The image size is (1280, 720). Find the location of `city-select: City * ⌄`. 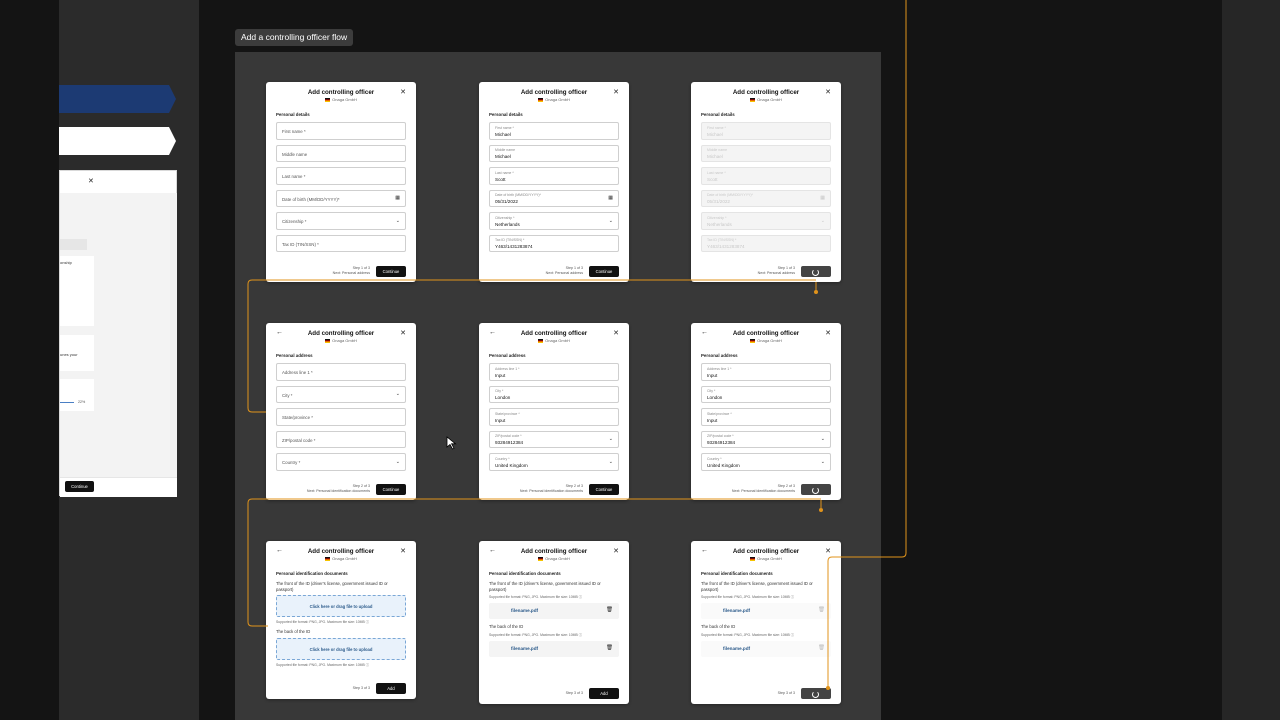

city-select: City * ⌄ is located at coordinates (341, 394).